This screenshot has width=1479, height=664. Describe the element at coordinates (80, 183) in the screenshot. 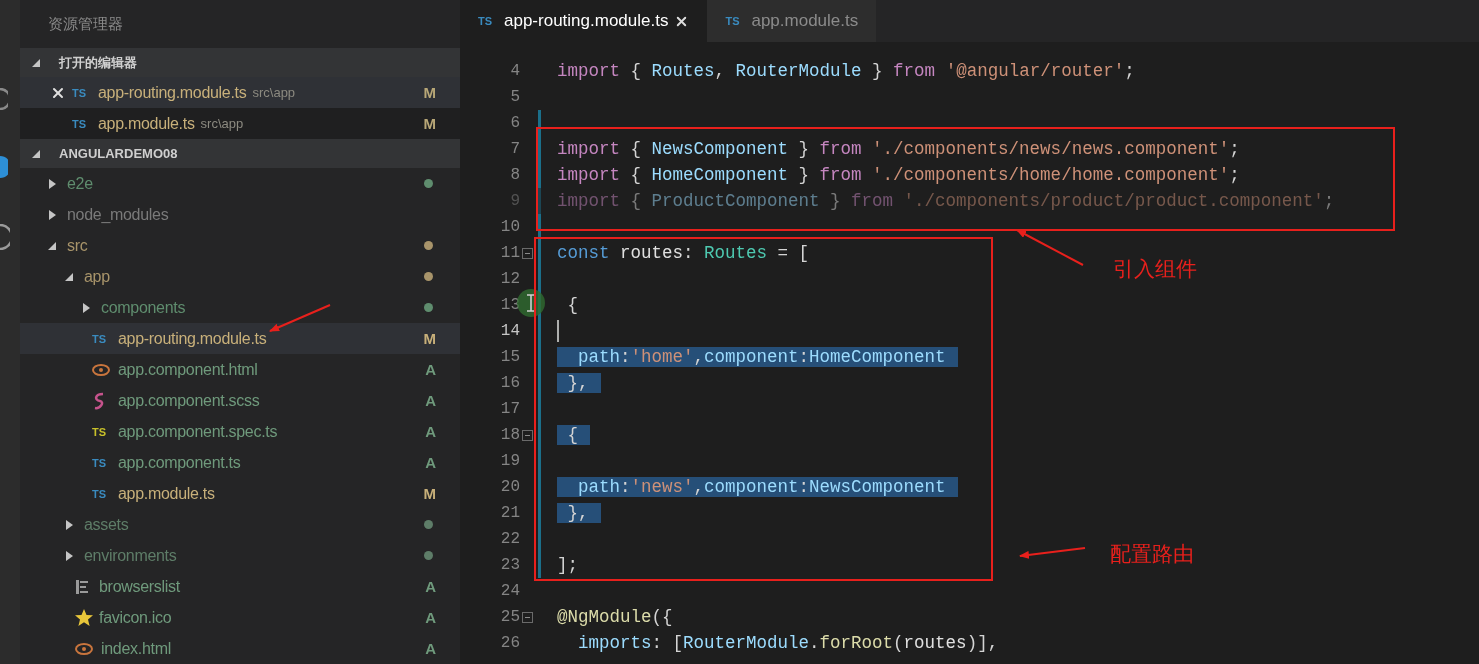

I see `folder-name: e2e` at that location.